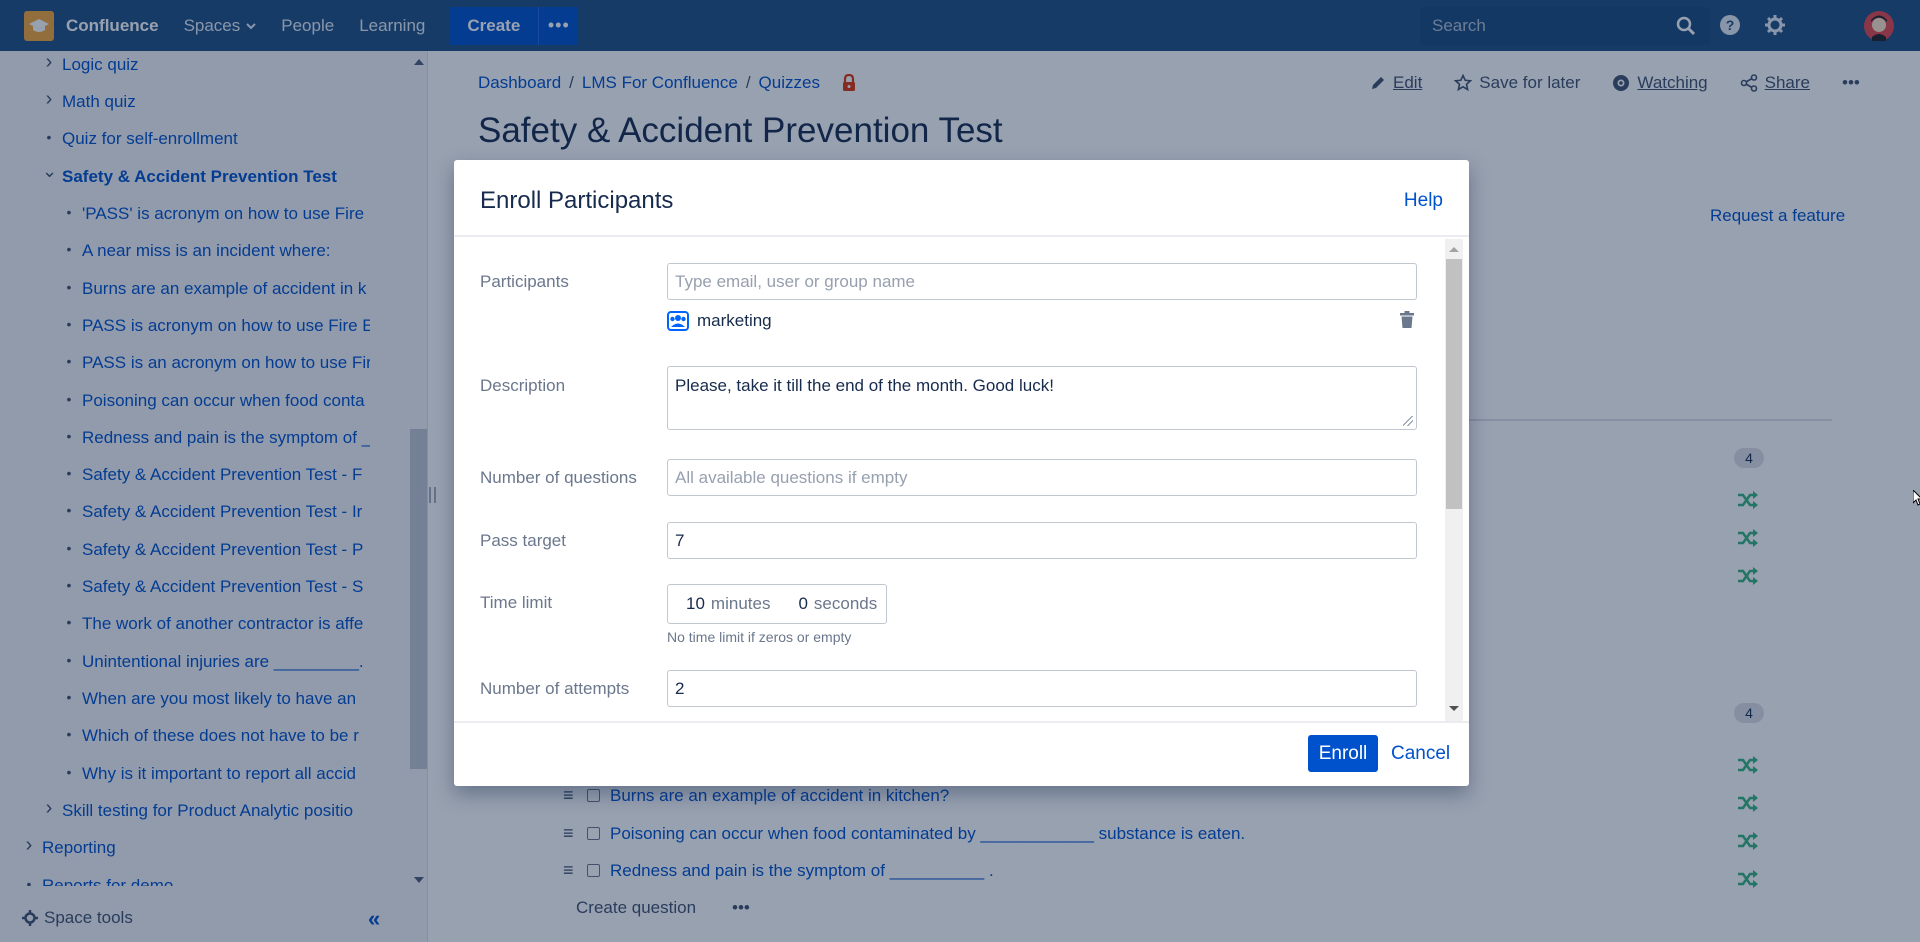  What do you see at coordinates (1343, 753) in the screenshot?
I see `enroll-button: Enroll` at bounding box center [1343, 753].